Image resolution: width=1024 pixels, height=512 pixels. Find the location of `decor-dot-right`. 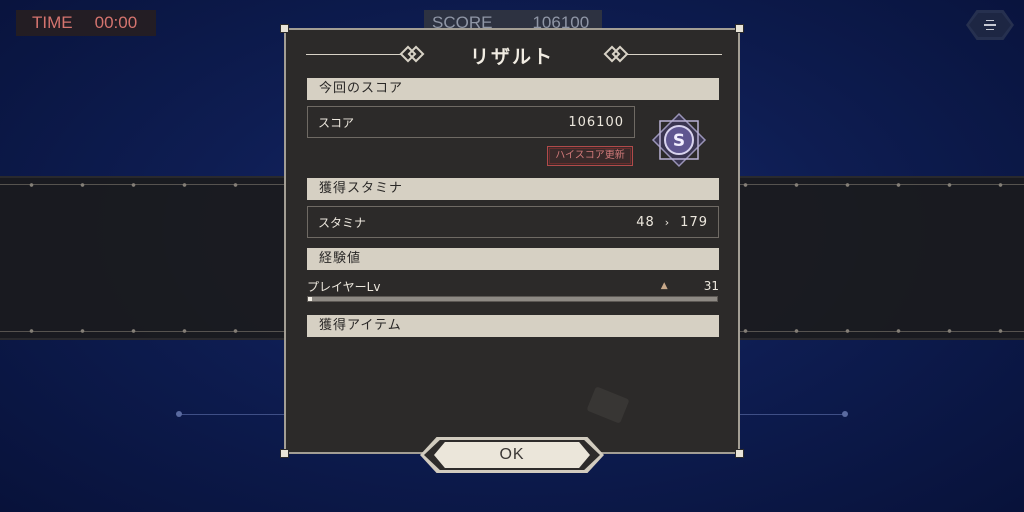

decor-dot-right is located at coordinates (845, 414).